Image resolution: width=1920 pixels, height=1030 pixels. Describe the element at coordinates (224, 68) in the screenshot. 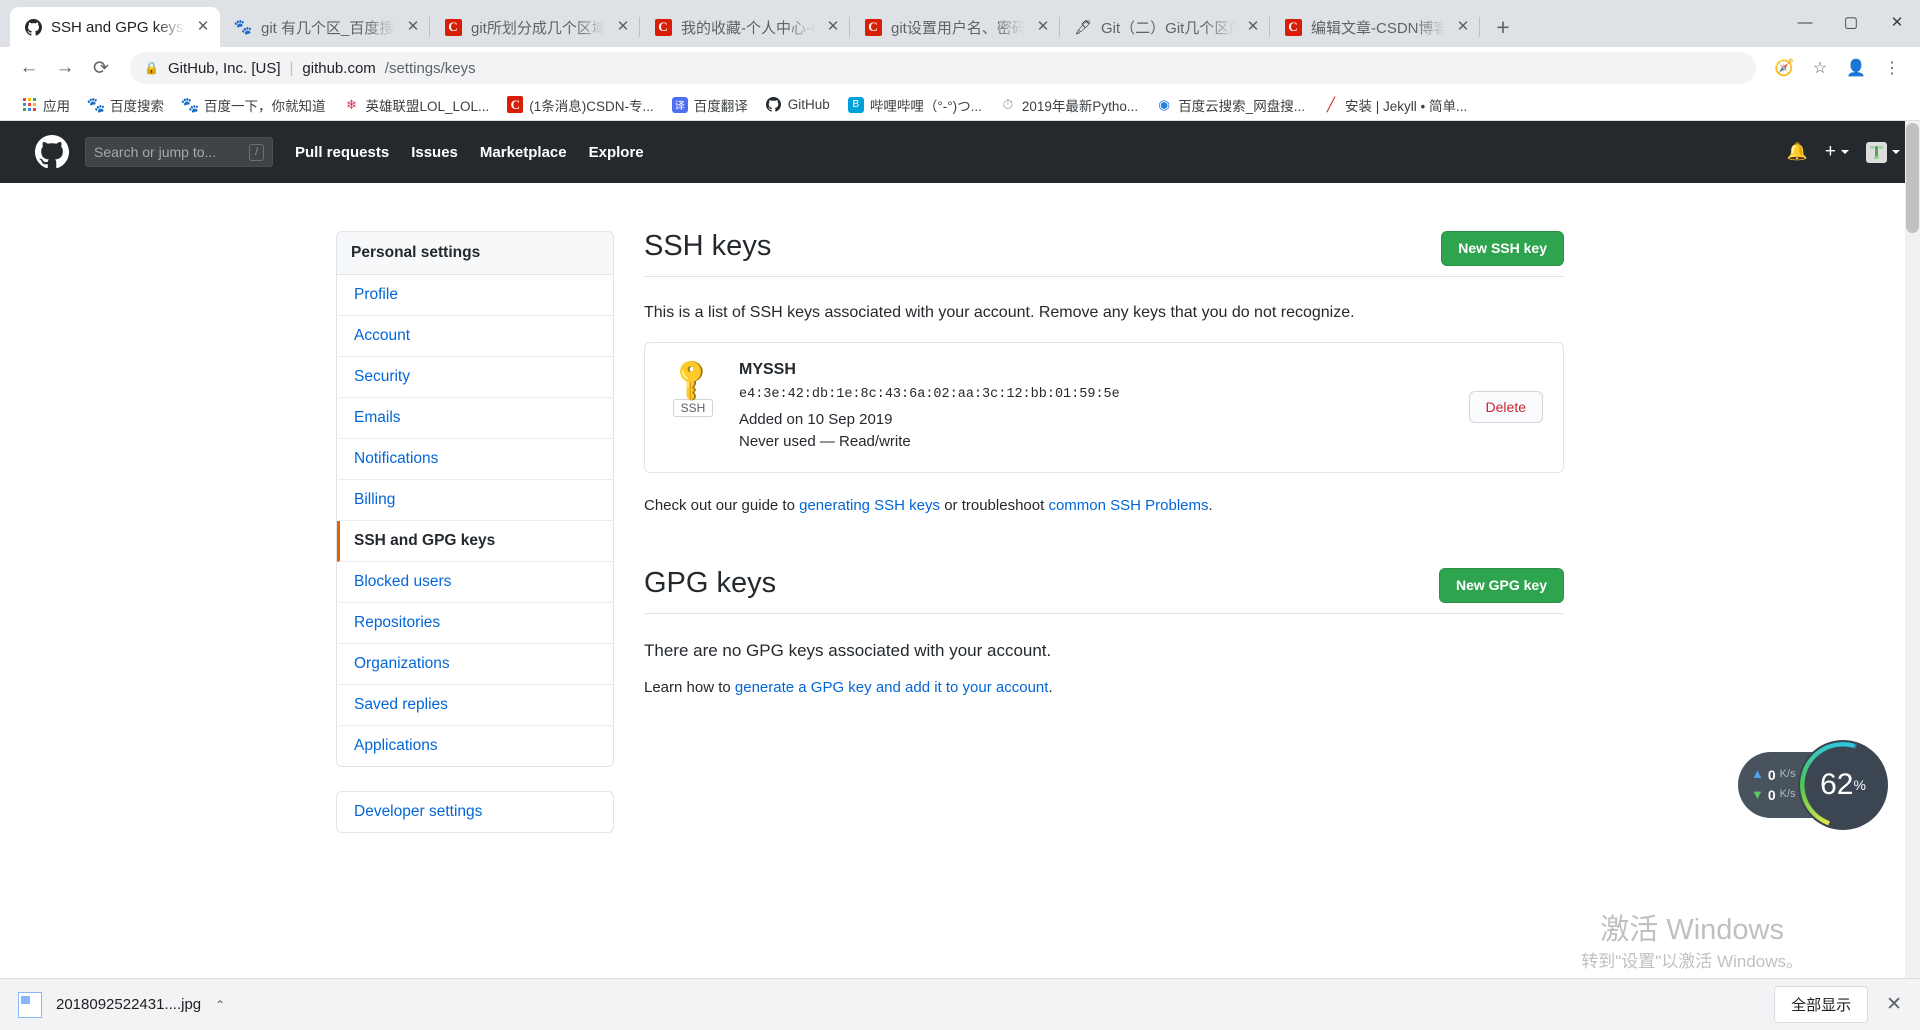

I see `site-identity: GitHub, Inc. [US]` at that location.